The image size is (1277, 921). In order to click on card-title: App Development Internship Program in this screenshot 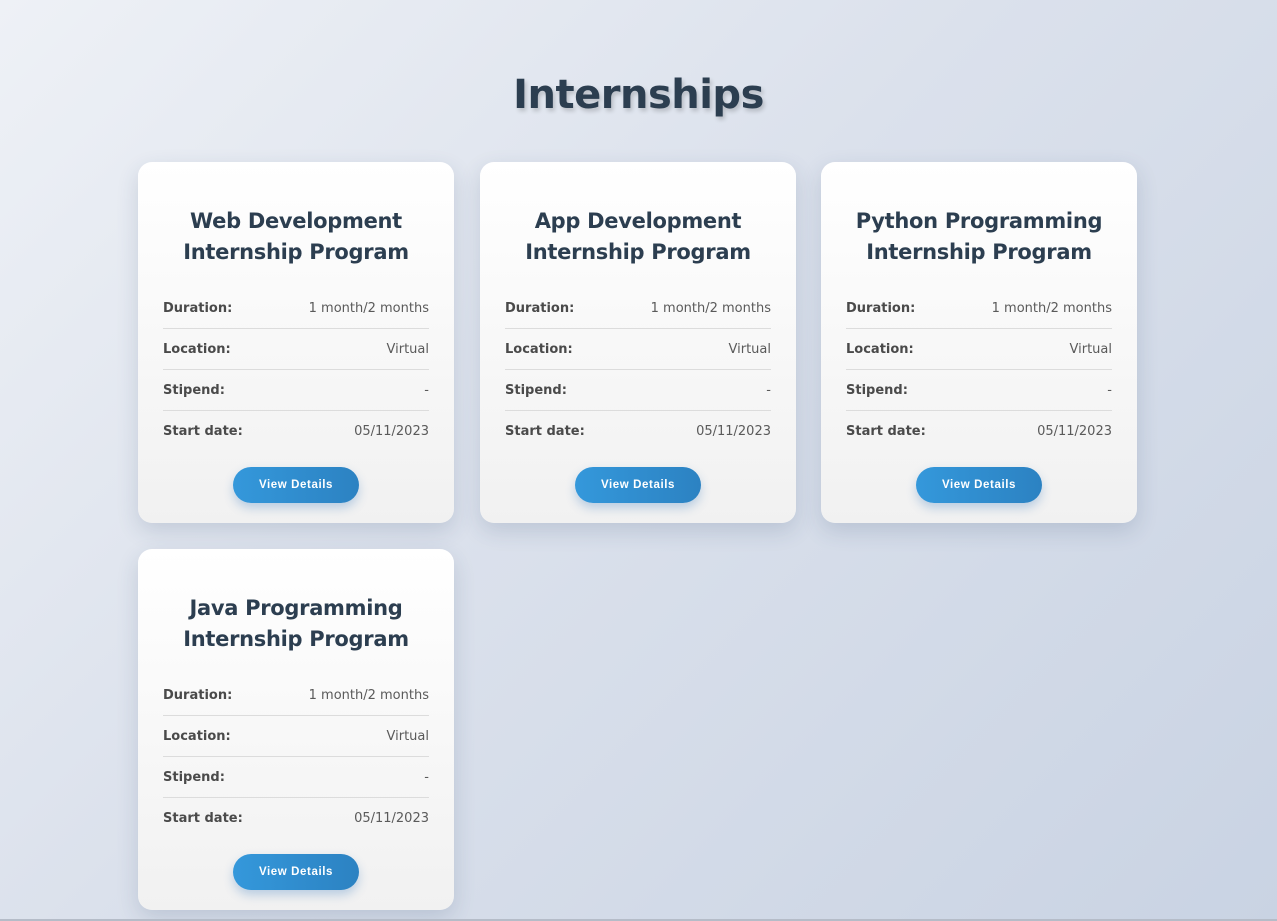, I will do `click(638, 236)`.